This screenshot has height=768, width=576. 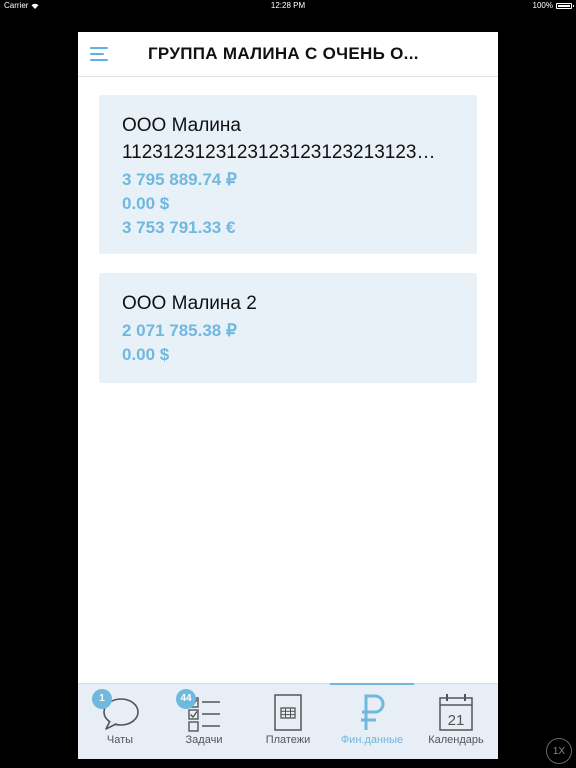 What do you see at coordinates (120, 740) in the screenshot?
I see `tab-chats-label: Чаты` at bounding box center [120, 740].